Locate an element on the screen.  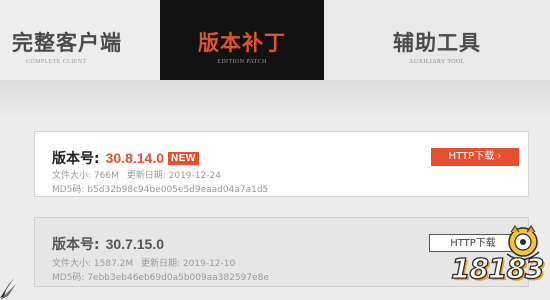
file-size: 文件大小: 766M is located at coordinates (85, 176).